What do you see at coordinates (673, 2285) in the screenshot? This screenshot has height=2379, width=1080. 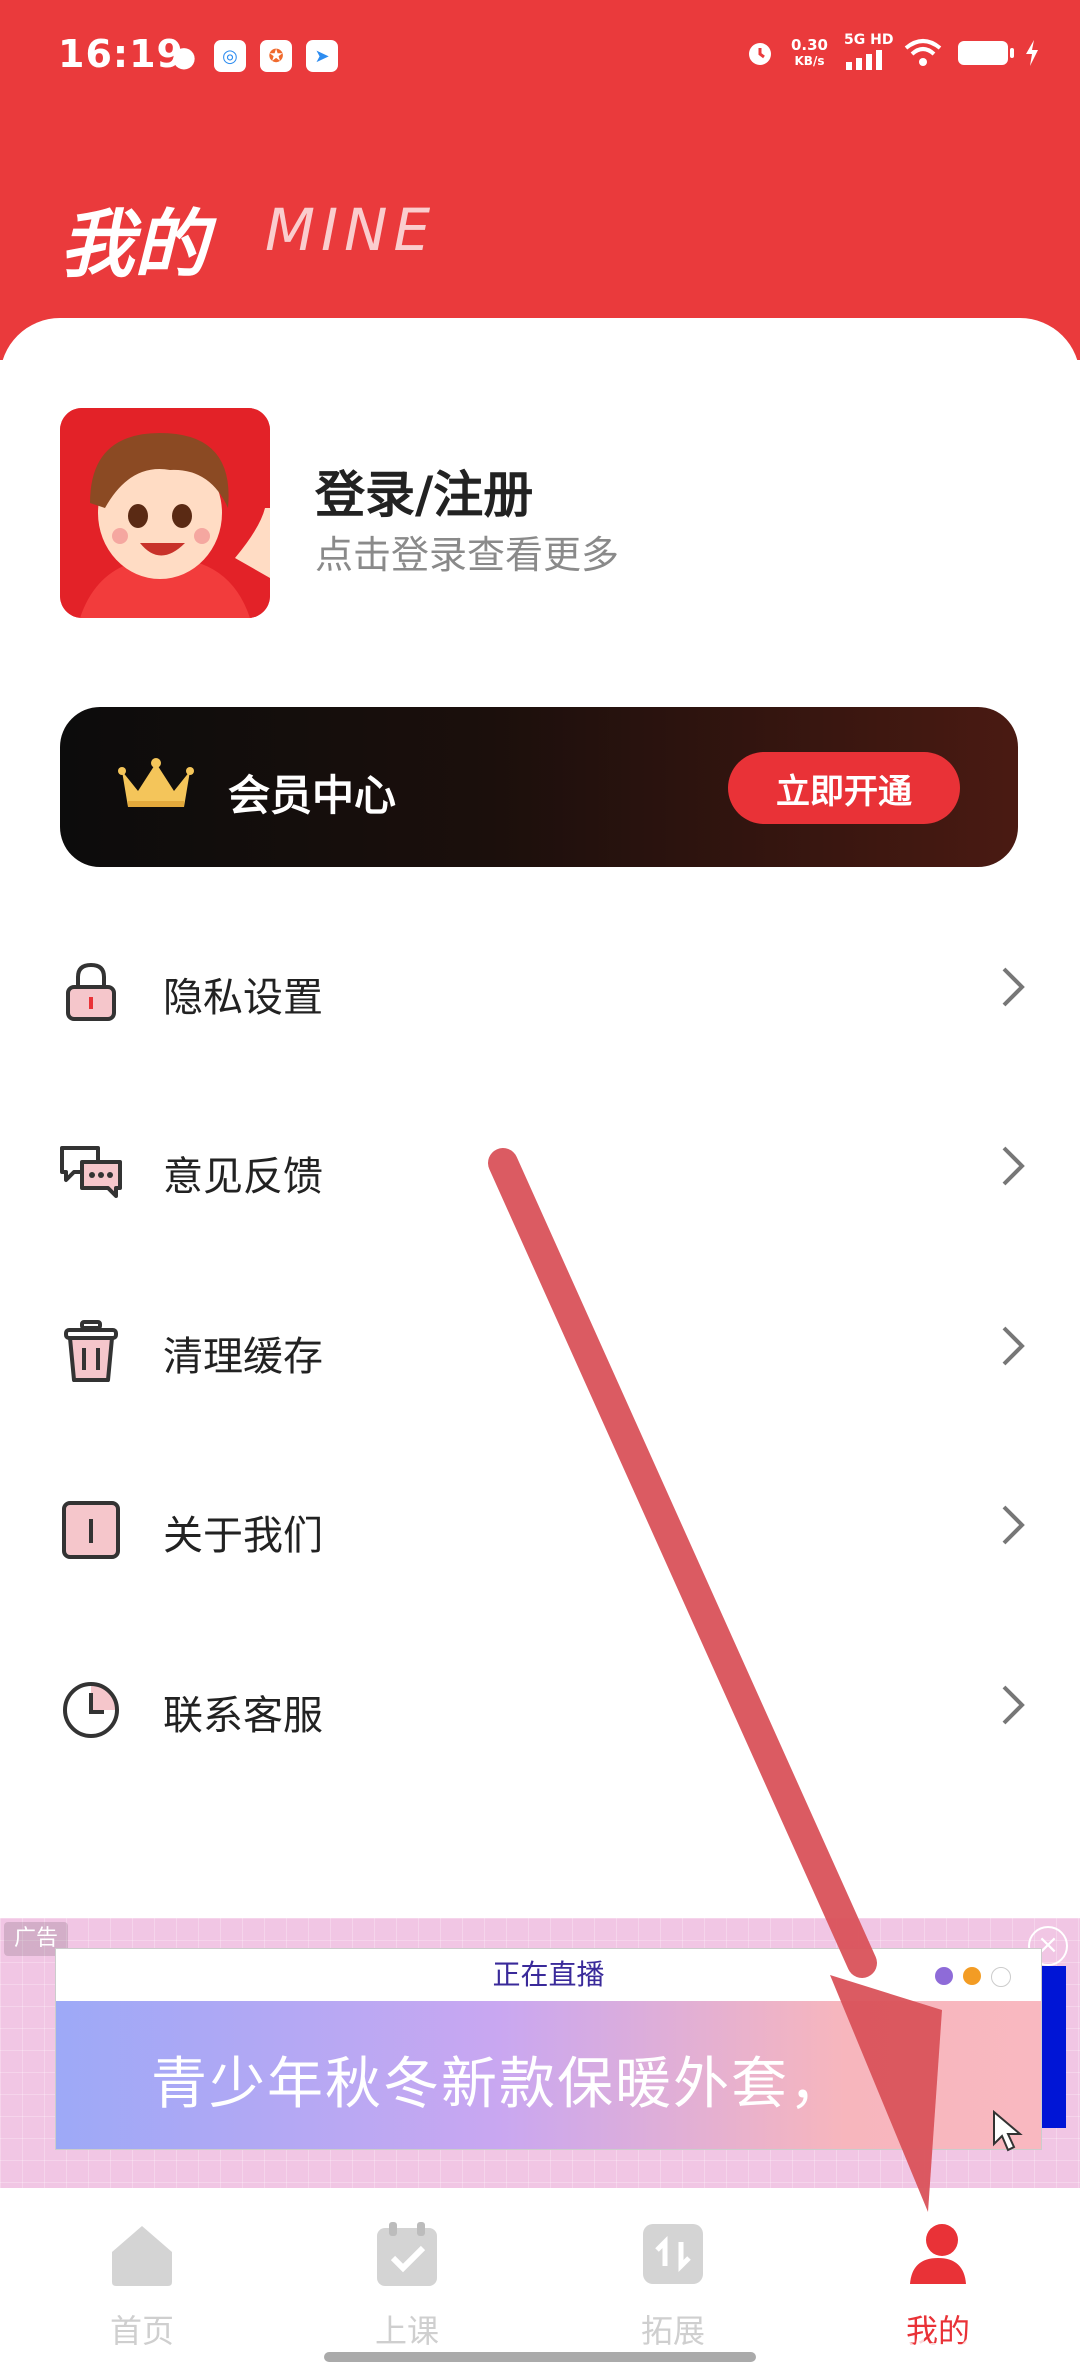 I see `tab-expand: 拓展` at bounding box center [673, 2285].